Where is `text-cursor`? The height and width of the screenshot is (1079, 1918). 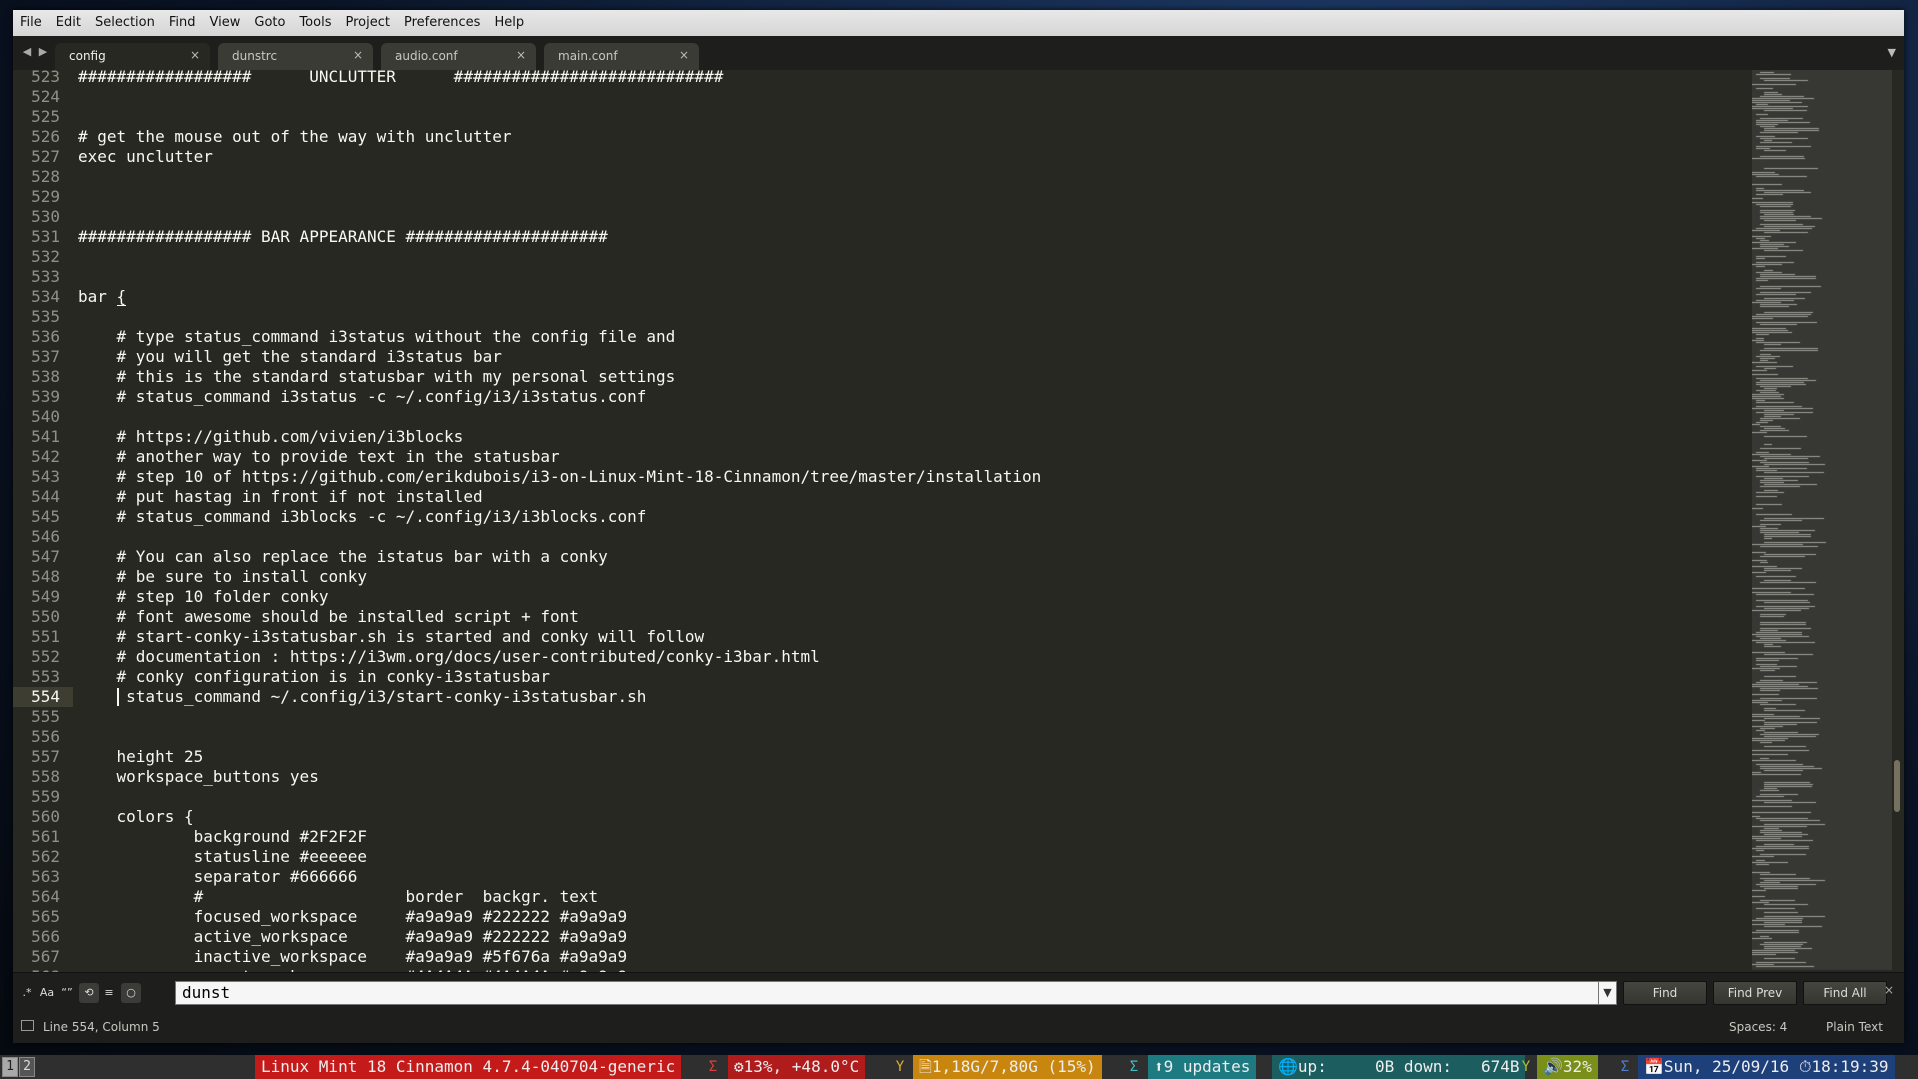
text-cursor is located at coordinates (117, 697).